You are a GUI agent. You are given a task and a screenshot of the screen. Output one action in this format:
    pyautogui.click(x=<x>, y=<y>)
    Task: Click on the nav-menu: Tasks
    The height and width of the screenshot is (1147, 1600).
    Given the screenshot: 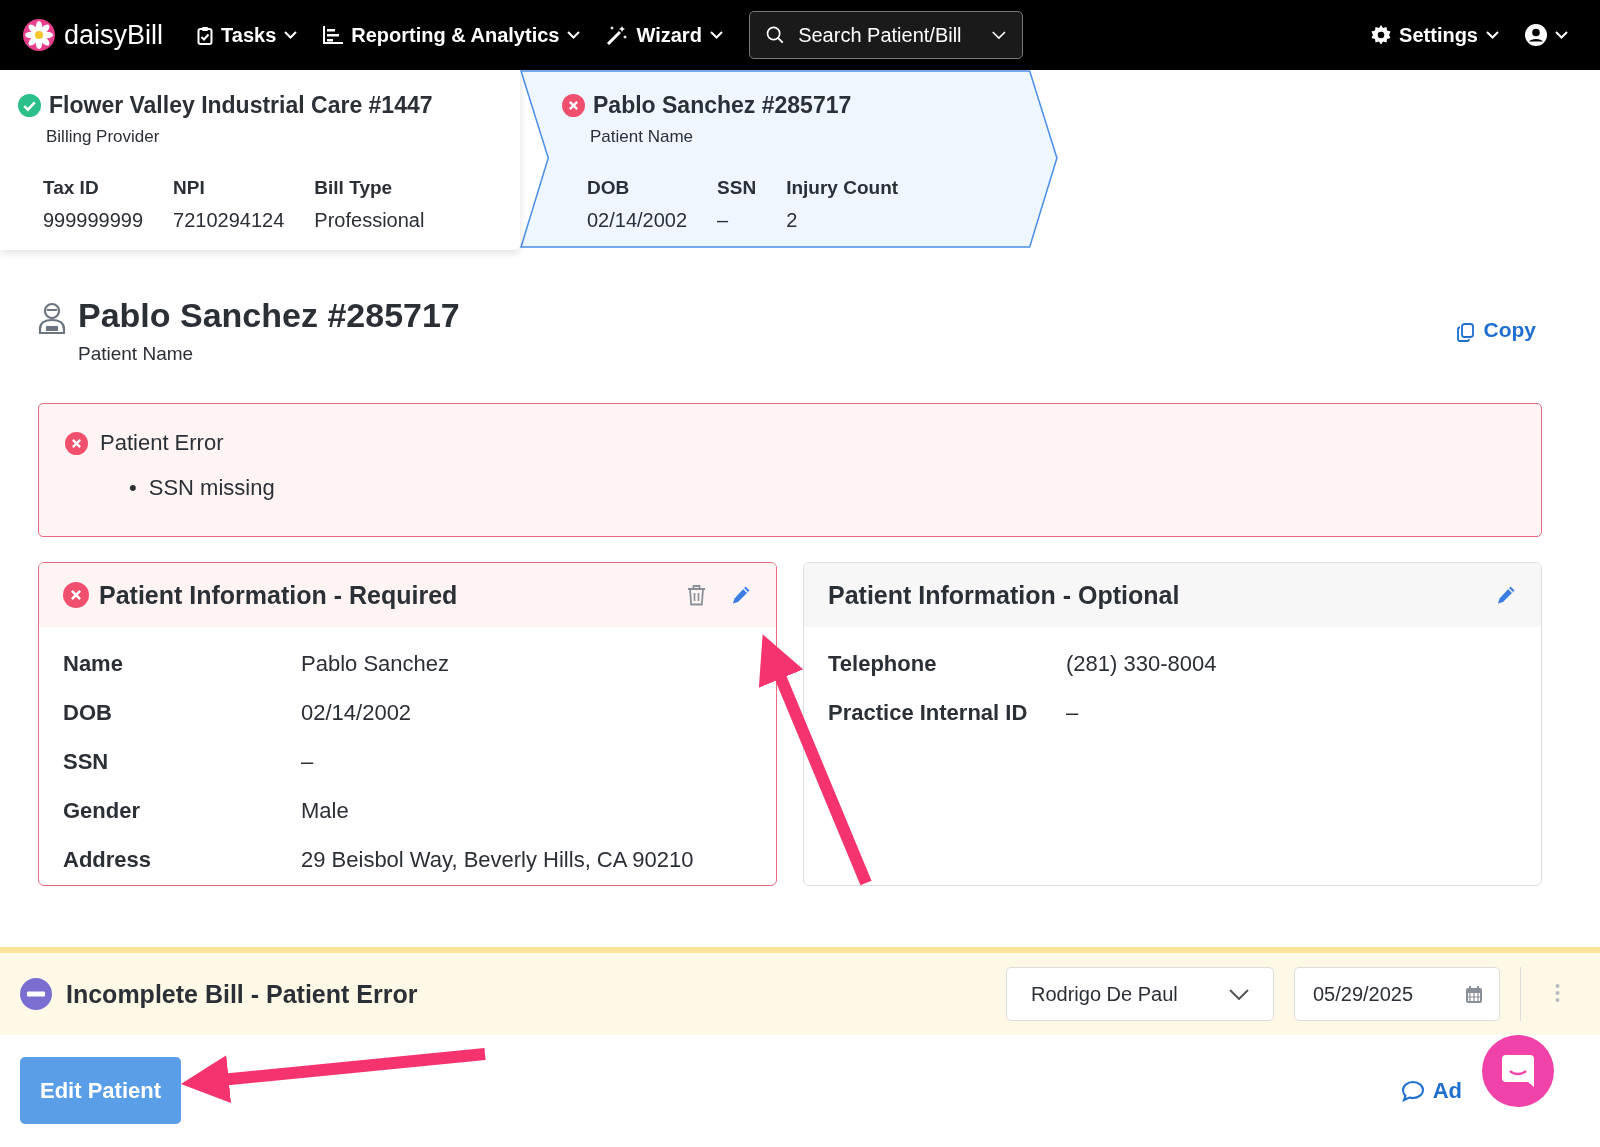 What is the action you would take?
    pyautogui.click(x=247, y=35)
    